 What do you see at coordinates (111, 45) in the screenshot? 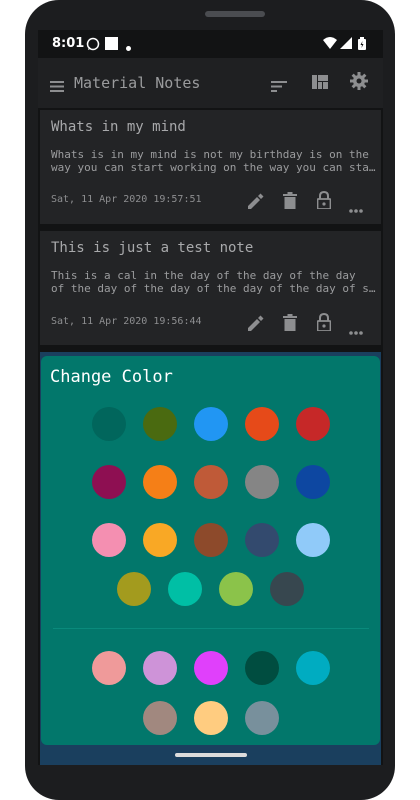
I see `photo-icon` at bounding box center [111, 45].